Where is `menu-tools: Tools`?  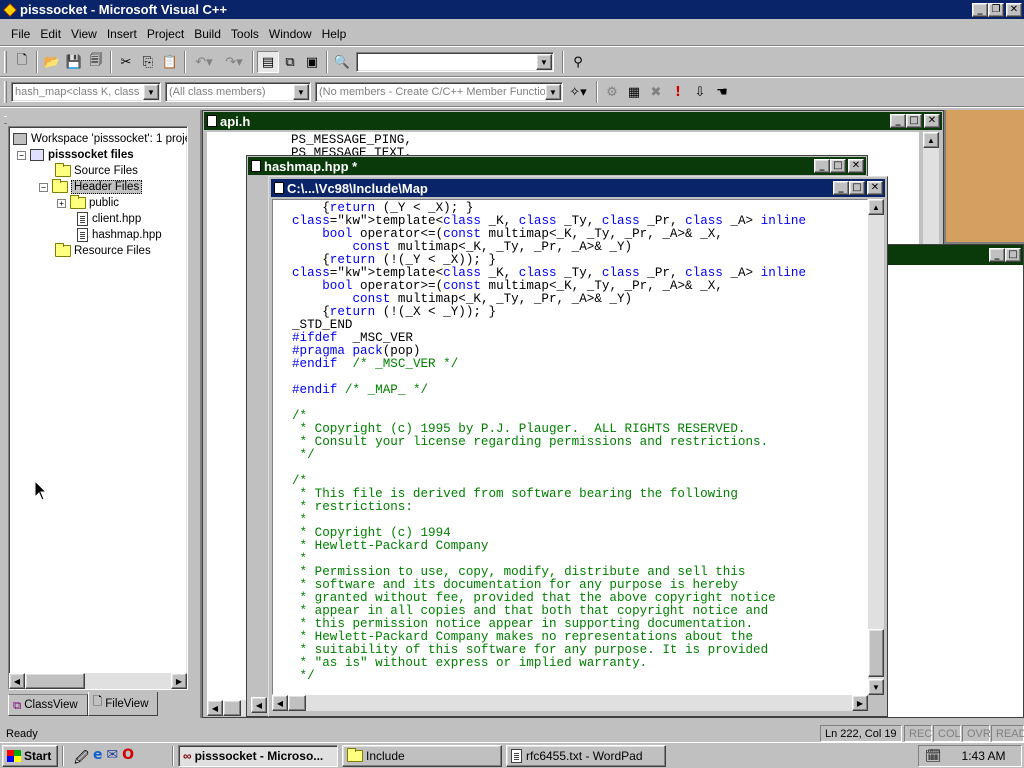
menu-tools: Tools is located at coordinates (245, 34).